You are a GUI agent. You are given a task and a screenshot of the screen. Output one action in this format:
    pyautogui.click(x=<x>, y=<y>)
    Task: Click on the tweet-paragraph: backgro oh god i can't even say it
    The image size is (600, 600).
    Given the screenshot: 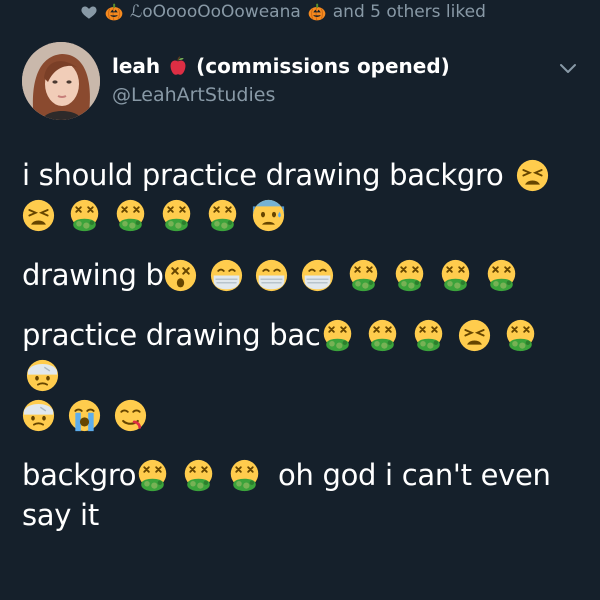 What is the action you would take?
    pyautogui.click(x=302, y=495)
    